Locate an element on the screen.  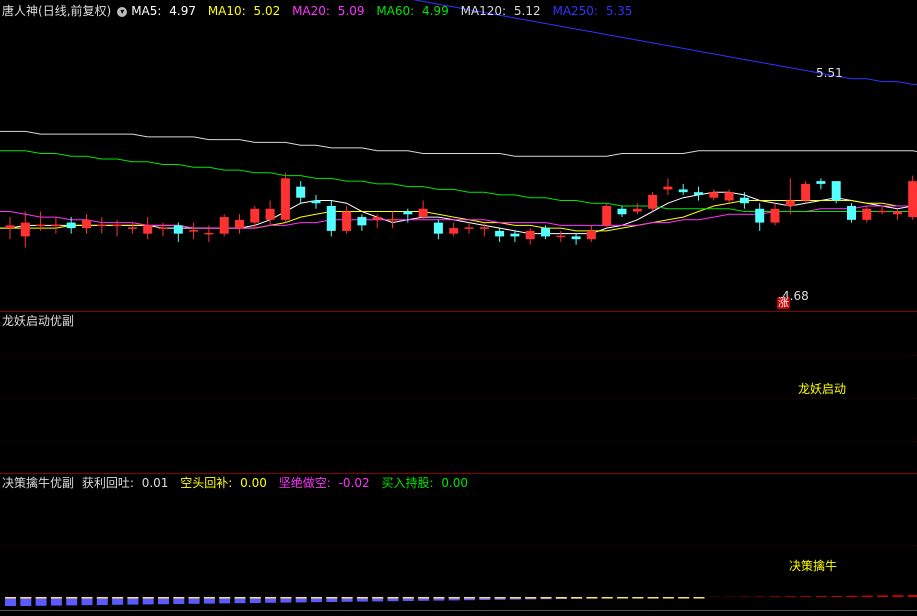
period-label: (日线,前复权) is located at coordinates (75, 11).